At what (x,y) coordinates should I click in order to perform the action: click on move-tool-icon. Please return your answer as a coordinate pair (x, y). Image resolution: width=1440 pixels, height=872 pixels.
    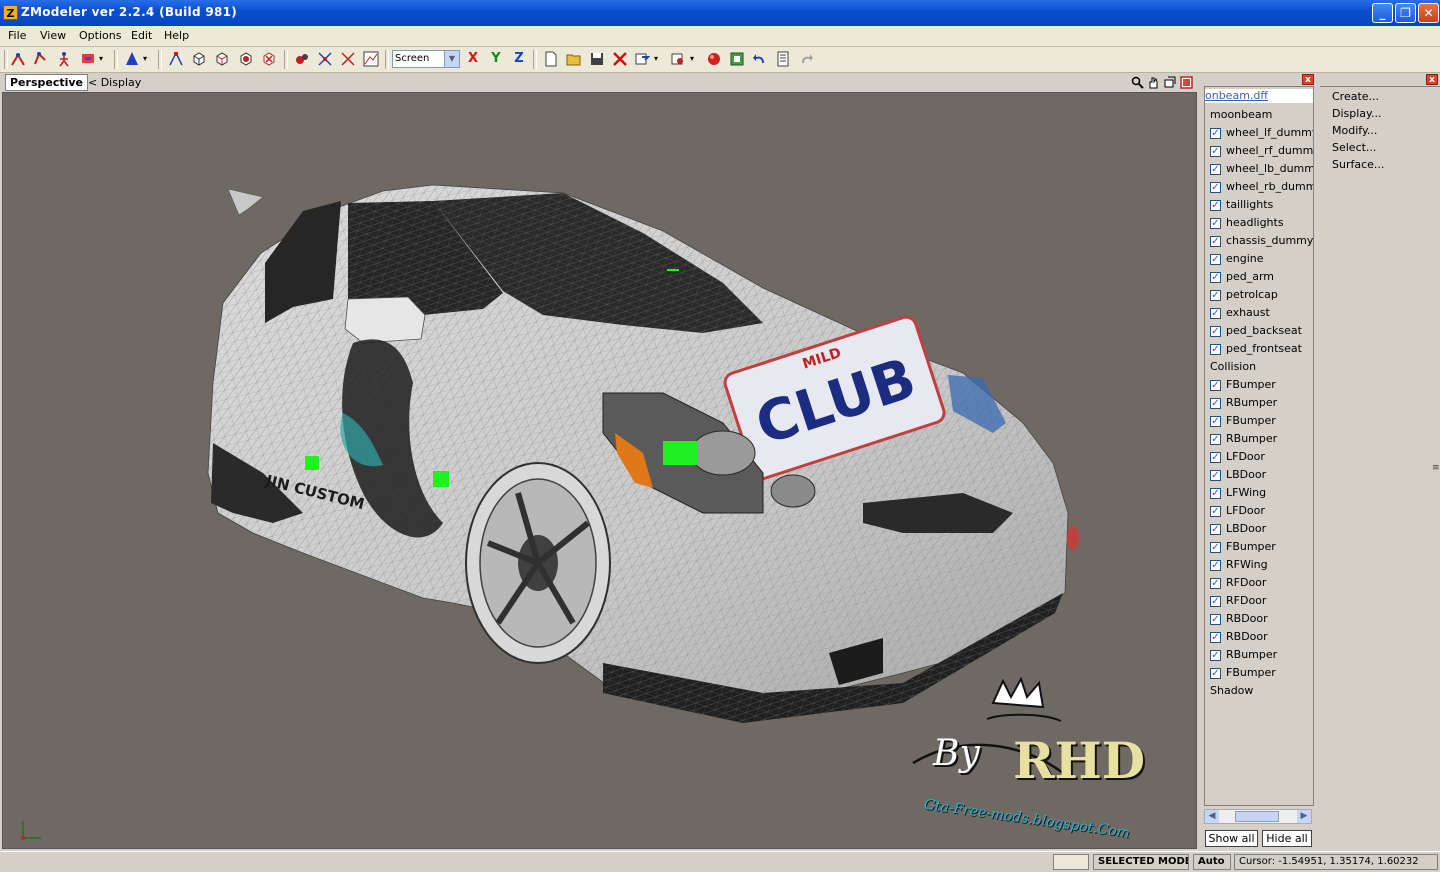
    Looking at the image, I should click on (18, 59).